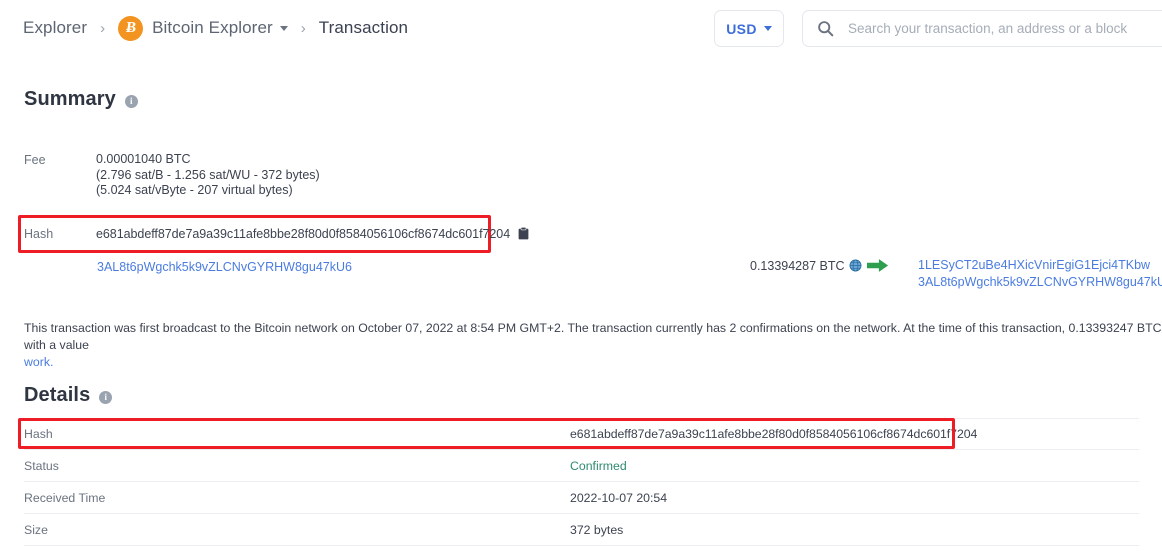 Image resolution: width=1162 pixels, height=551 pixels. What do you see at coordinates (523, 233) in the screenshot?
I see `clipboard-icon` at bounding box center [523, 233].